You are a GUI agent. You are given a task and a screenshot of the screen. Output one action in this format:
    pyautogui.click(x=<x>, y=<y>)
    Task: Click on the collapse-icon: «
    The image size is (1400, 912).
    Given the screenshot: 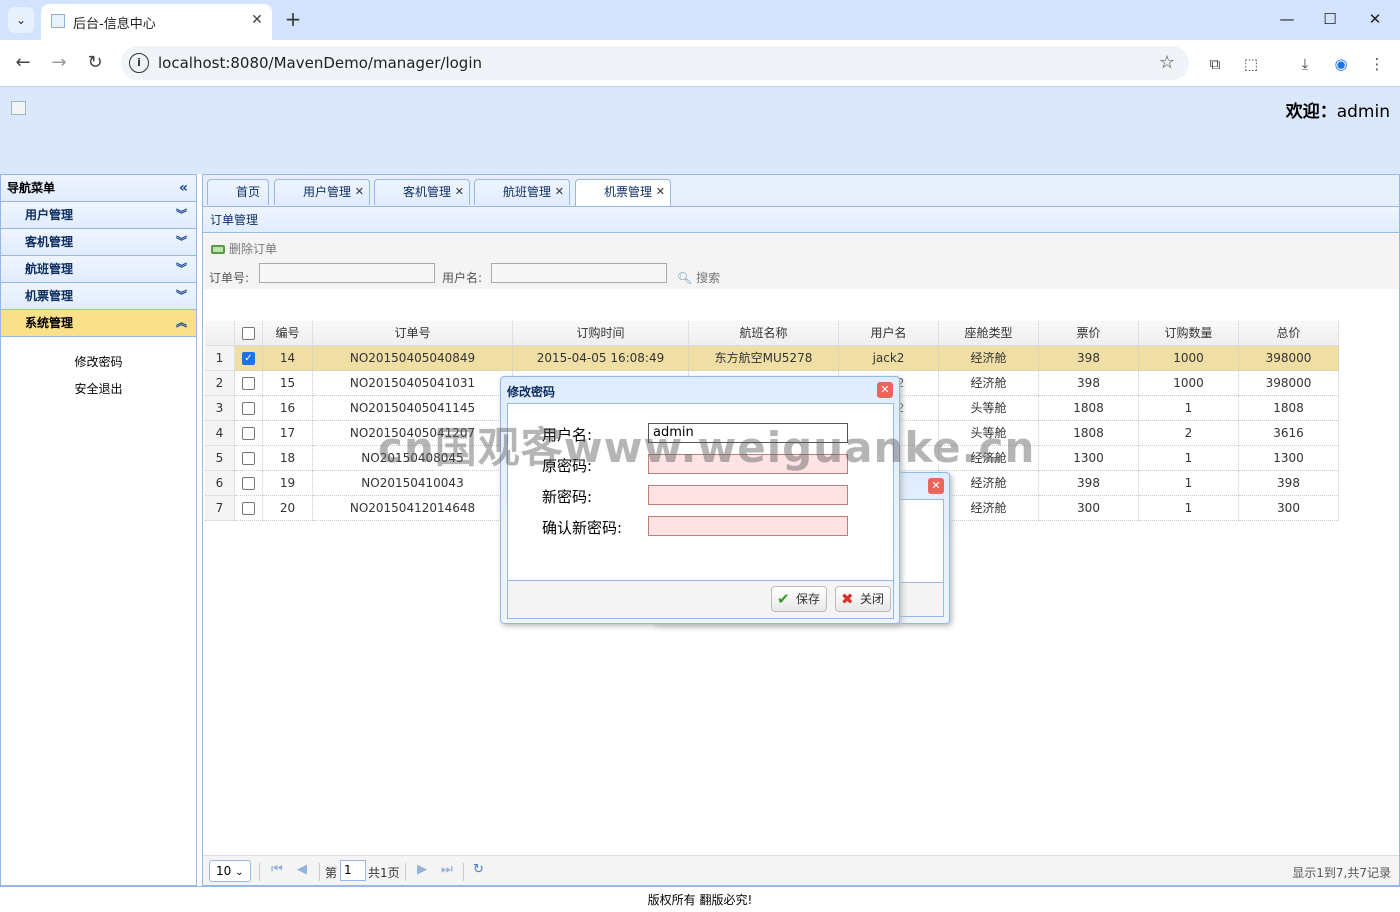 What is the action you would take?
    pyautogui.click(x=183, y=188)
    